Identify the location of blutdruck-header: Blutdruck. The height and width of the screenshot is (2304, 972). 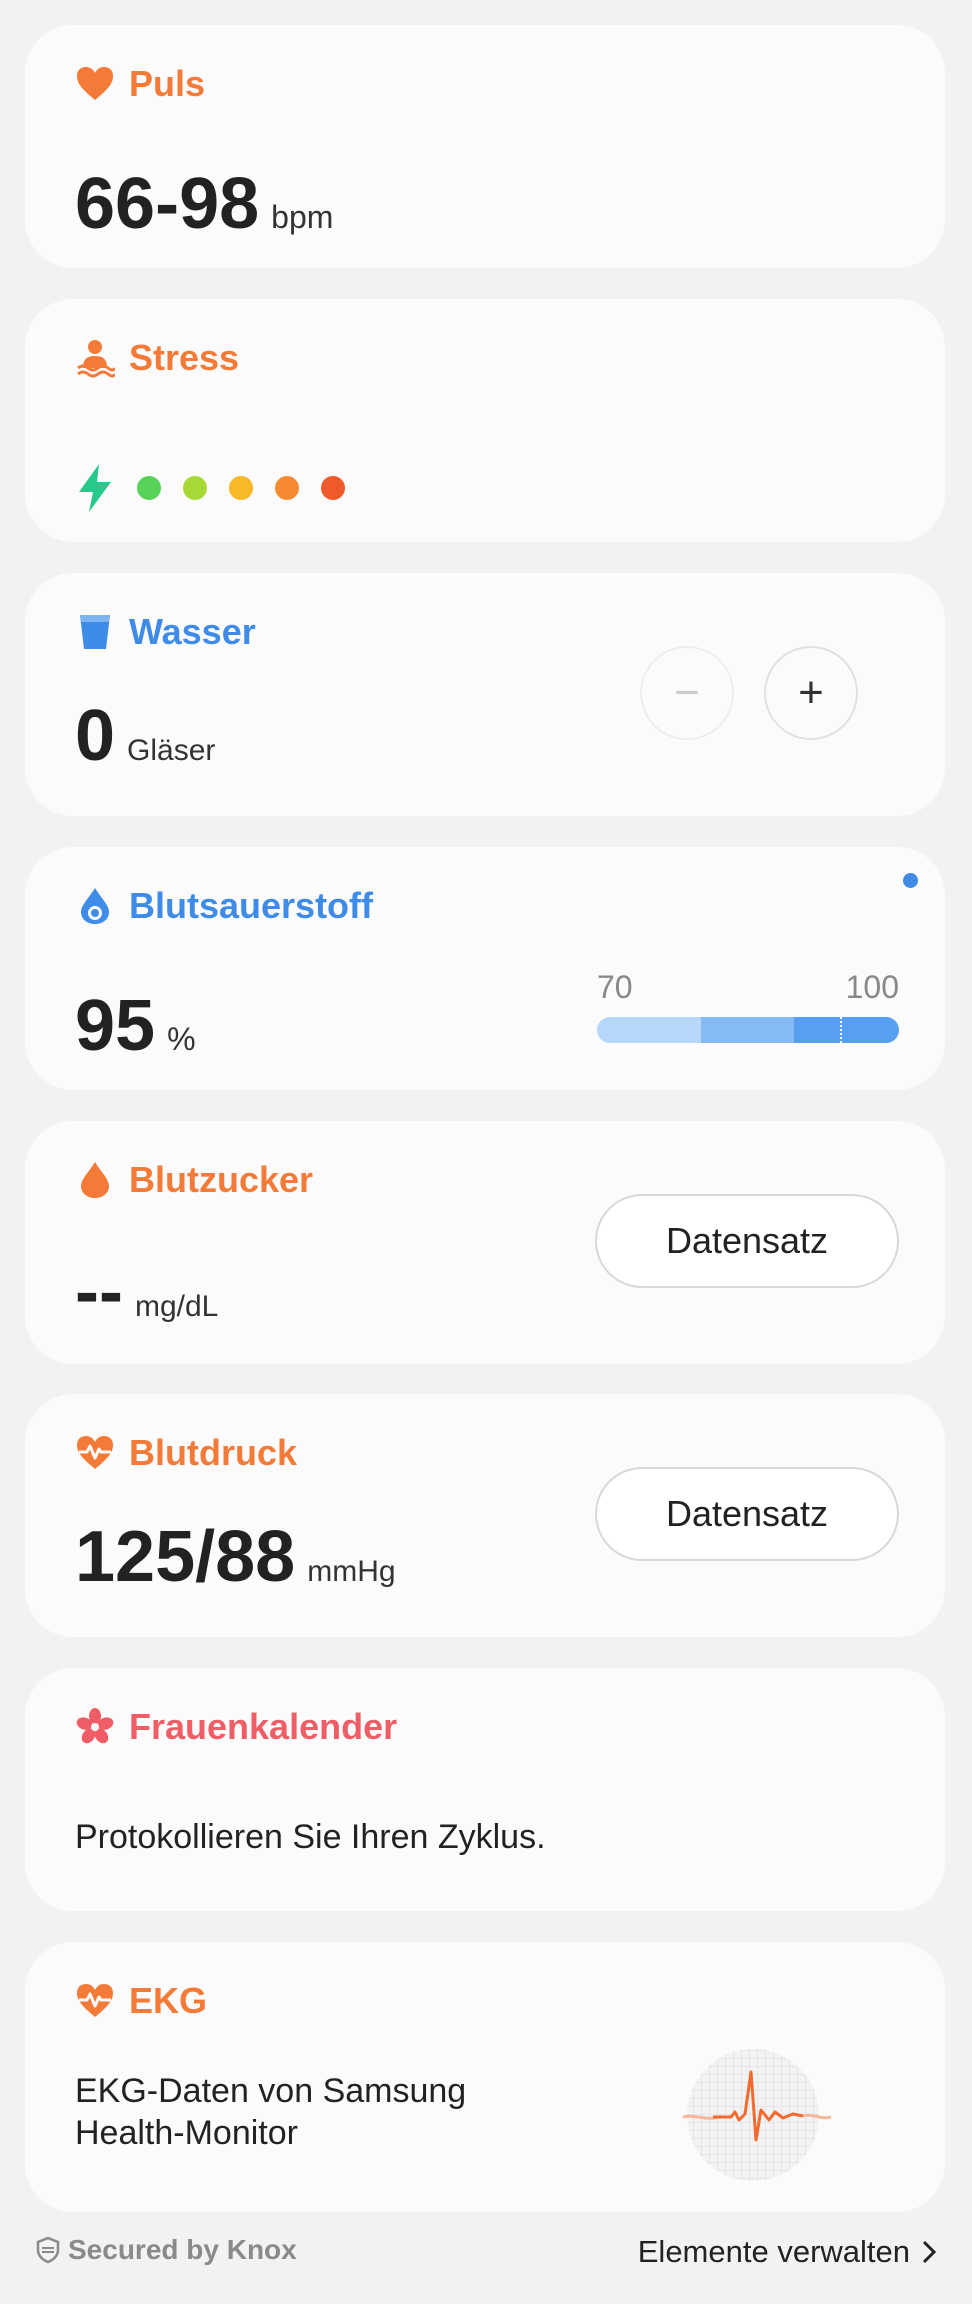
(186, 1453).